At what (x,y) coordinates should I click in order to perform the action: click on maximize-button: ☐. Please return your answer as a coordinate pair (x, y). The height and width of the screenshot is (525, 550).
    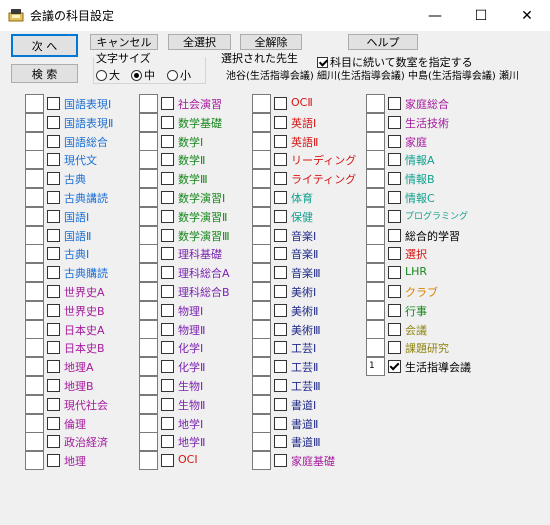
    Looking at the image, I should click on (481, 15).